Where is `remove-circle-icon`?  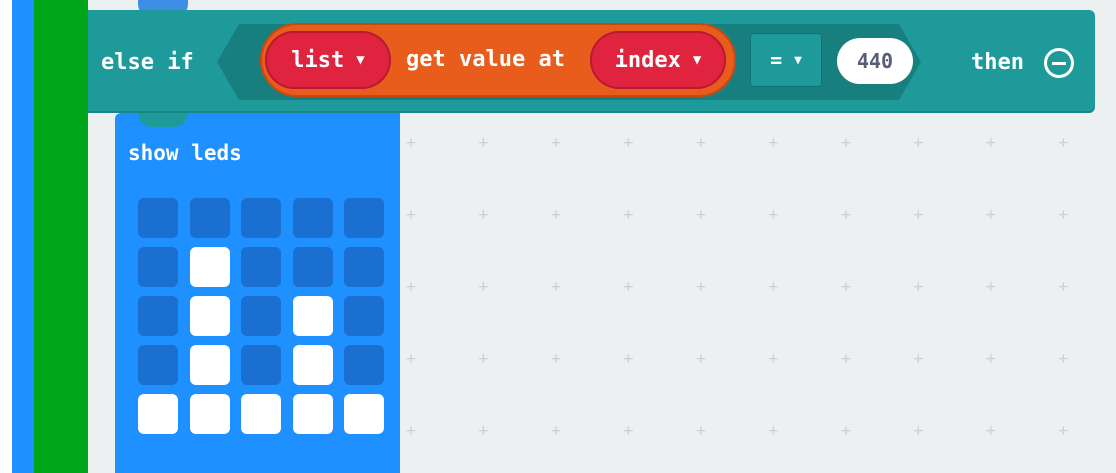
remove-circle-icon is located at coordinates (1059, 63).